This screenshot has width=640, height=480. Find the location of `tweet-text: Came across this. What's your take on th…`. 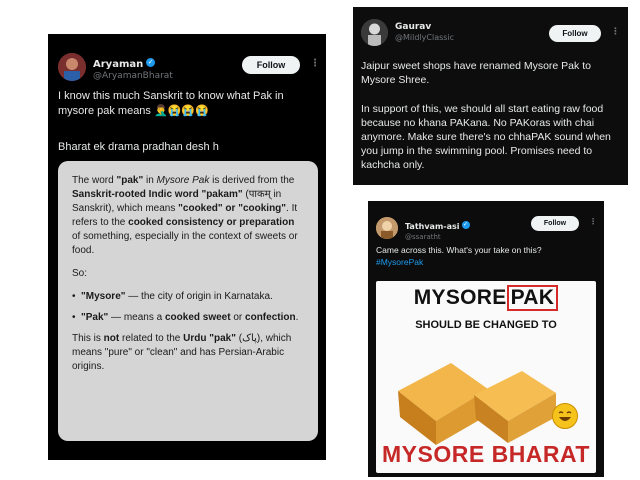

tweet-text: Came across this. What's your take on th… is located at coordinates (459, 250).